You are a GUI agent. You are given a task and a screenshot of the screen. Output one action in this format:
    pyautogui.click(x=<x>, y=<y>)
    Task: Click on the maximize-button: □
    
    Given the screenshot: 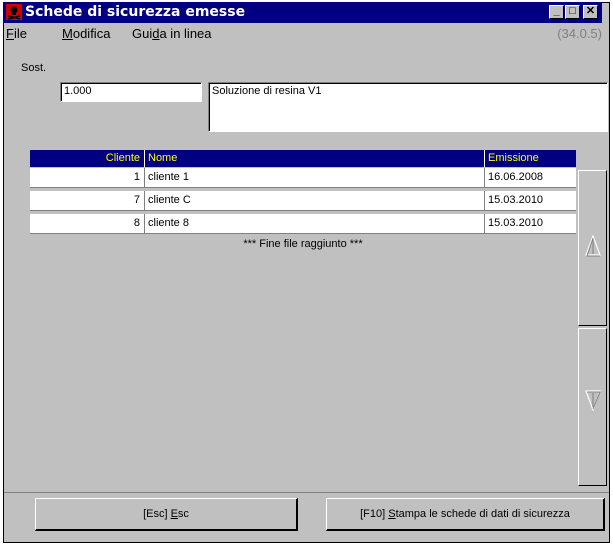 What is the action you would take?
    pyautogui.click(x=572, y=12)
    